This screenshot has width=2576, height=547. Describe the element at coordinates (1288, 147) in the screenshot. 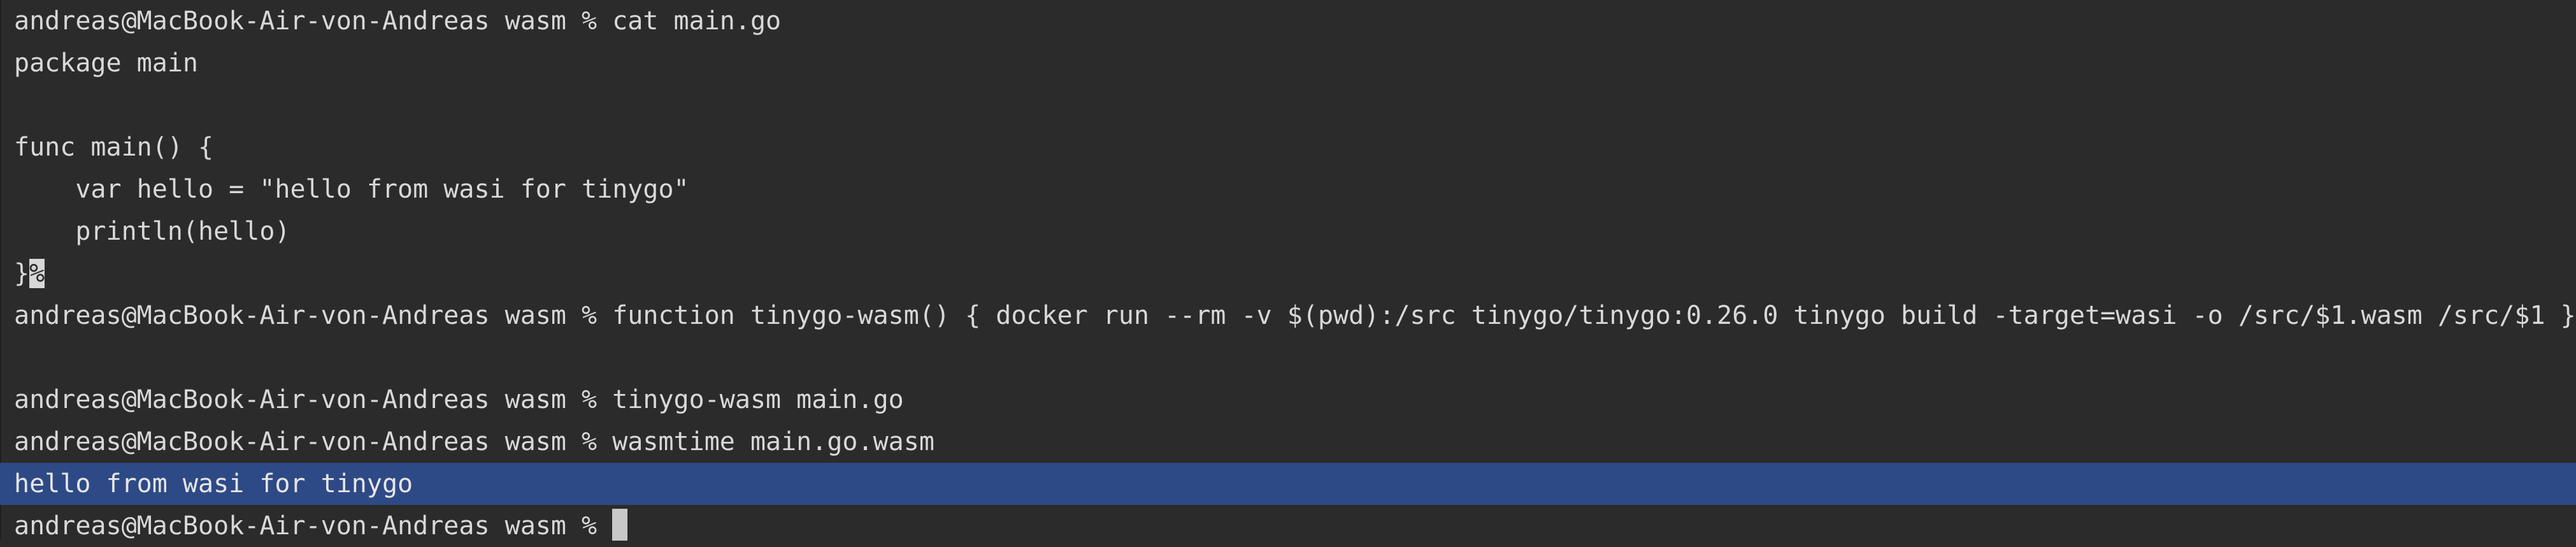

I see `terminal-line-code: func main() {` at that location.